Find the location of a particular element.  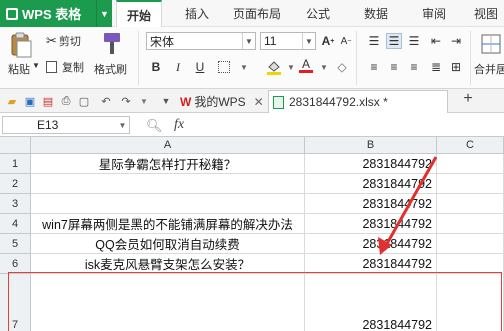

tab-data: 数据 is located at coordinates (376, 13).